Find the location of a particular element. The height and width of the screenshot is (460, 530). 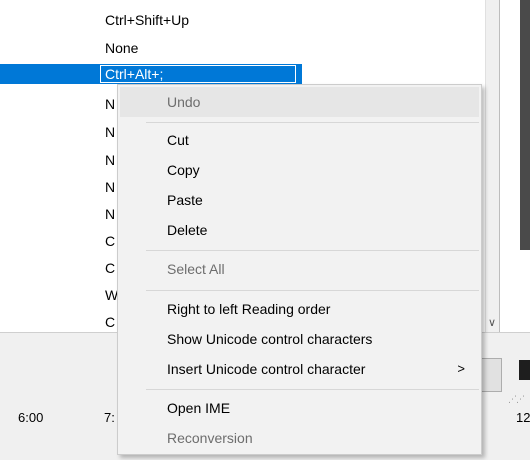

dark-edge is located at coordinates (525, 125).